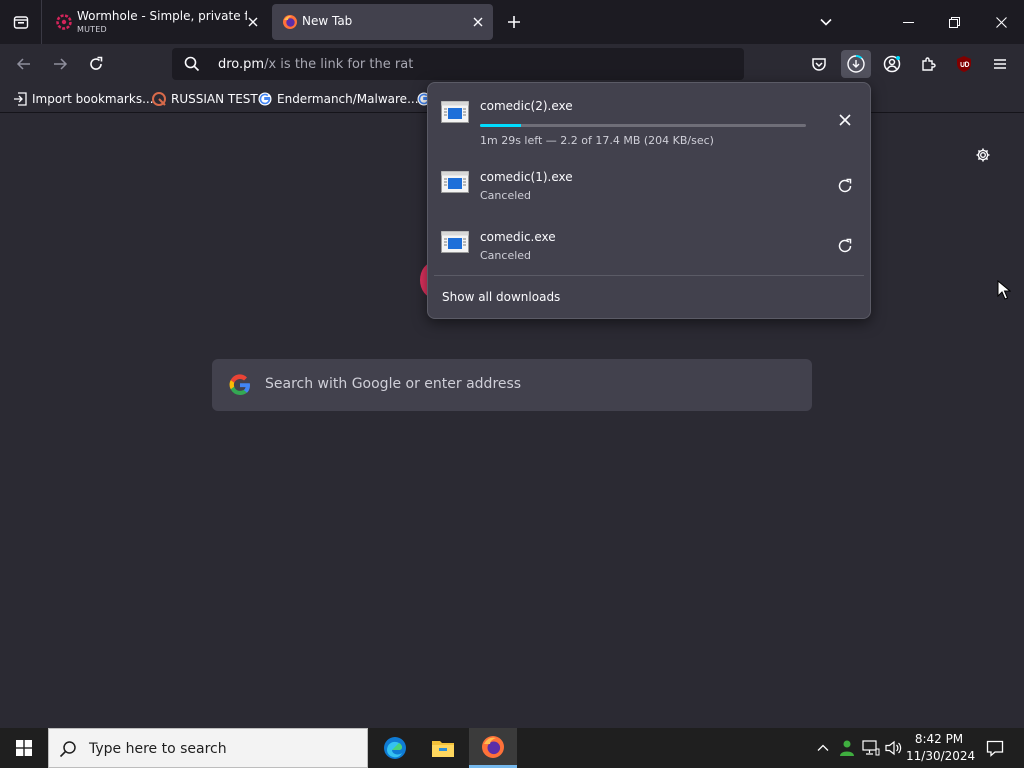 Image resolution: width=1024 pixels, height=768 pixels. I want to click on ublock-button, so click(964, 64).